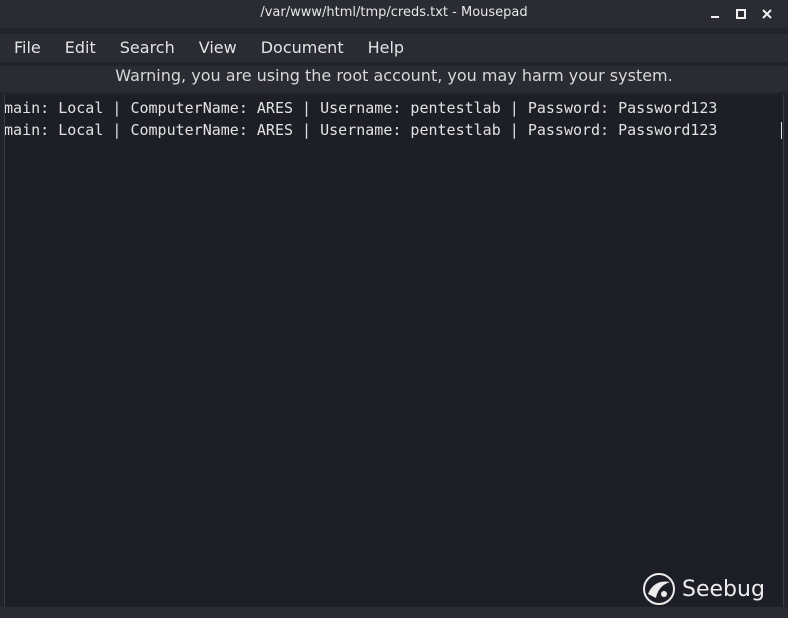  What do you see at coordinates (723, 589) in the screenshot?
I see `watermark-text: Seebug` at bounding box center [723, 589].